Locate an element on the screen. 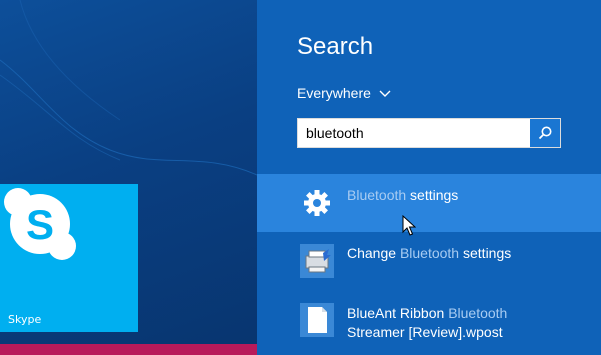 The height and width of the screenshot is (355, 601). skype-icon: S is located at coordinates (40, 224).